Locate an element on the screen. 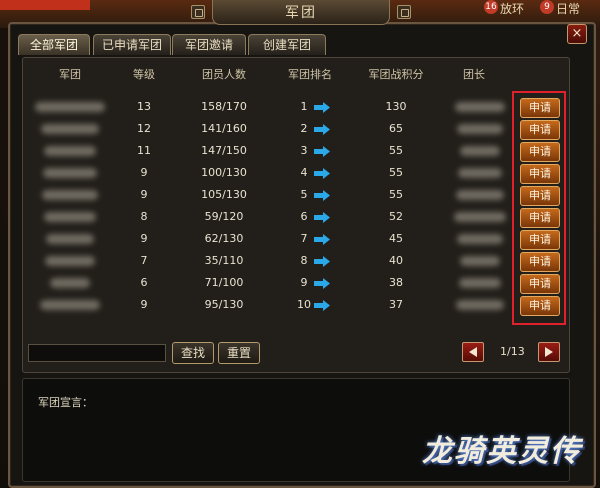 This screenshot has width=600, height=488. window-title-plaque: 军团 is located at coordinates (301, 12).